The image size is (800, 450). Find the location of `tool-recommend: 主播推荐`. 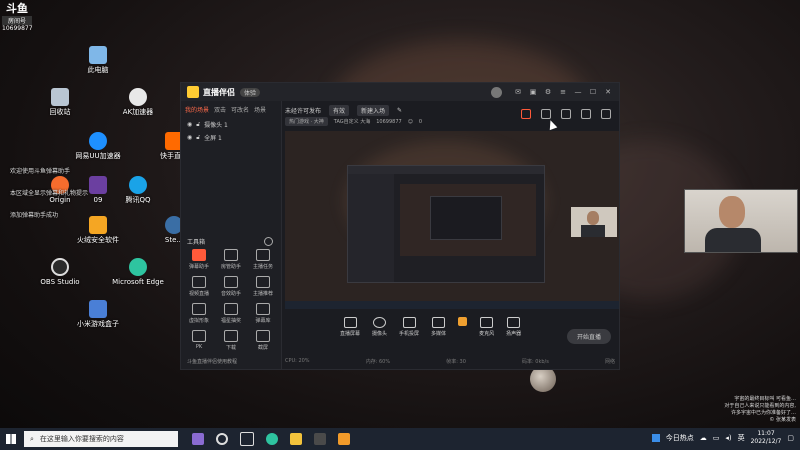

tool-recommend: 主播推荐 is located at coordinates (263, 286).